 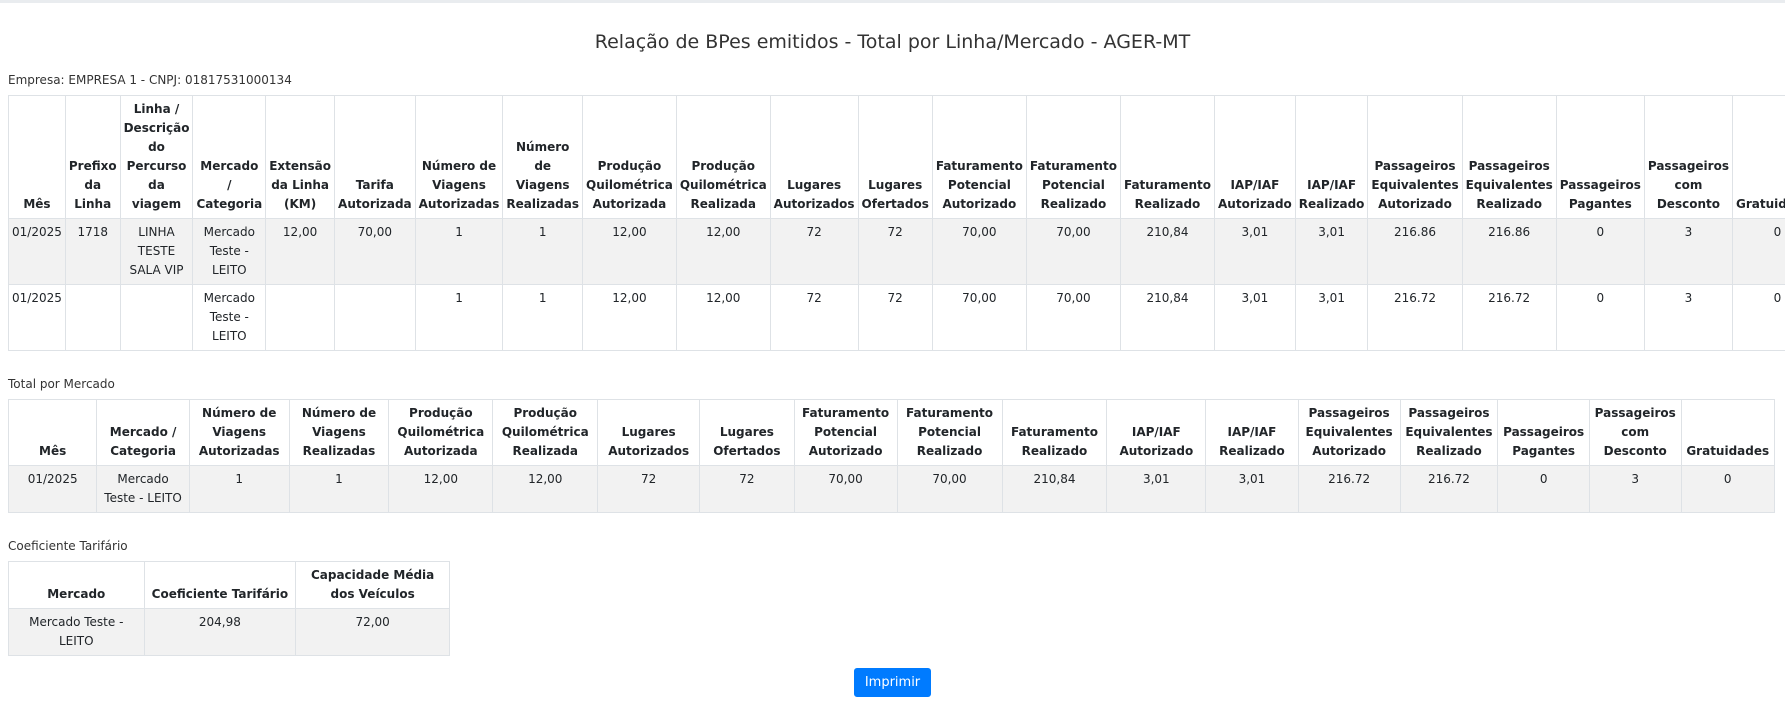 What do you see at coordinates (61, 384) in the screenshot?
I see `mercado-caption: Total por Mercado` at bounding box center [61, 384].